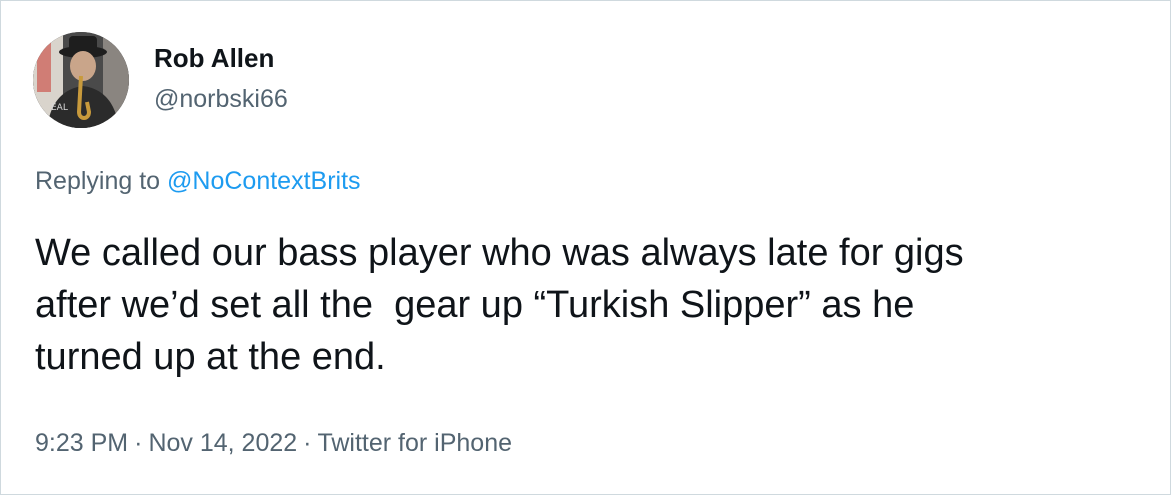 The height and width of the screenshot is (495, 1171). Describe the element at coordinates (221, 99) in the screenshot. I see `author-handle: @norbski66` at that location.